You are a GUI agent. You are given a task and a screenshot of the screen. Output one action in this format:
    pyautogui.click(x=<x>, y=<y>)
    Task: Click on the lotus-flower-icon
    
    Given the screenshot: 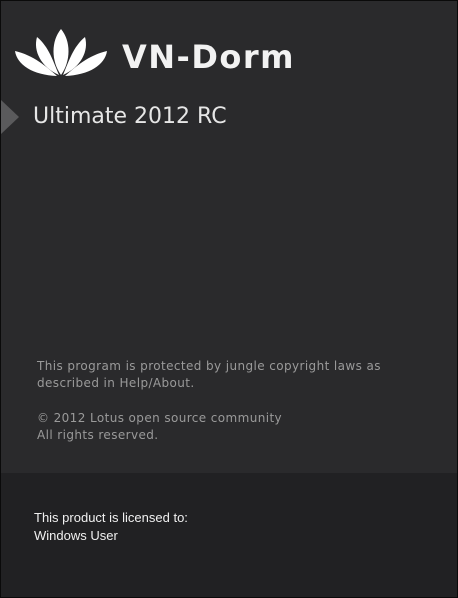 What is the action you would take?
    pyautogui.click(x=61, y=52)
    